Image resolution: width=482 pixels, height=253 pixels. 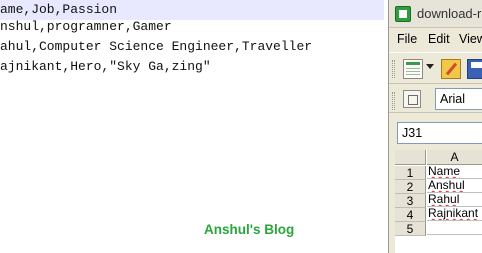 I want to click on title-bar: download-re, so click(x=435, y=14).